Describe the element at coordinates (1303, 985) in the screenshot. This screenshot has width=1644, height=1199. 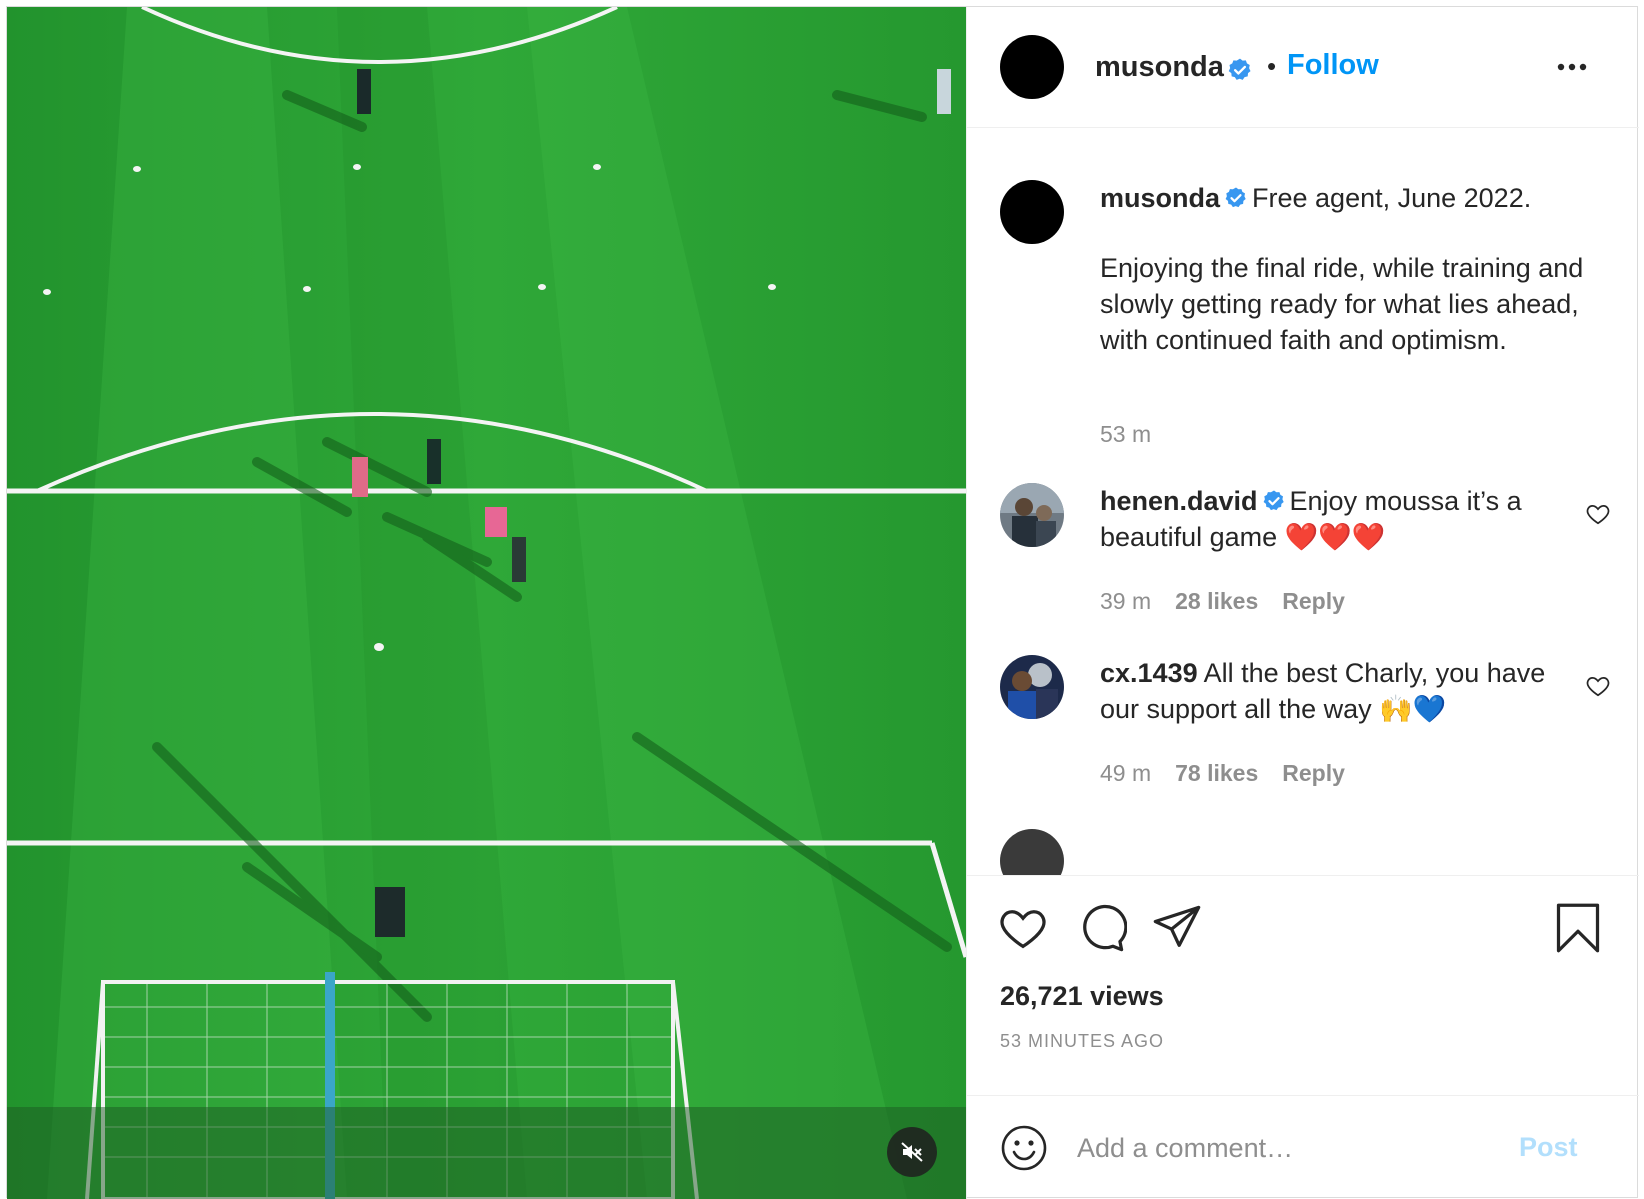
I see `post-actions: 26,721 views 53 MINUTES AGO` at that location.